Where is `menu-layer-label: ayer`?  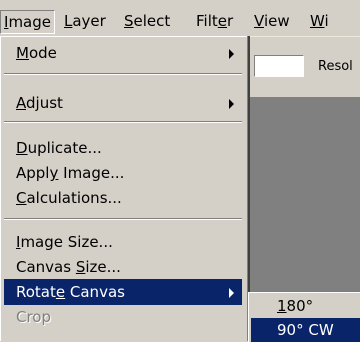
menu-layer-label: ayer is located at coordinates (89, 21).